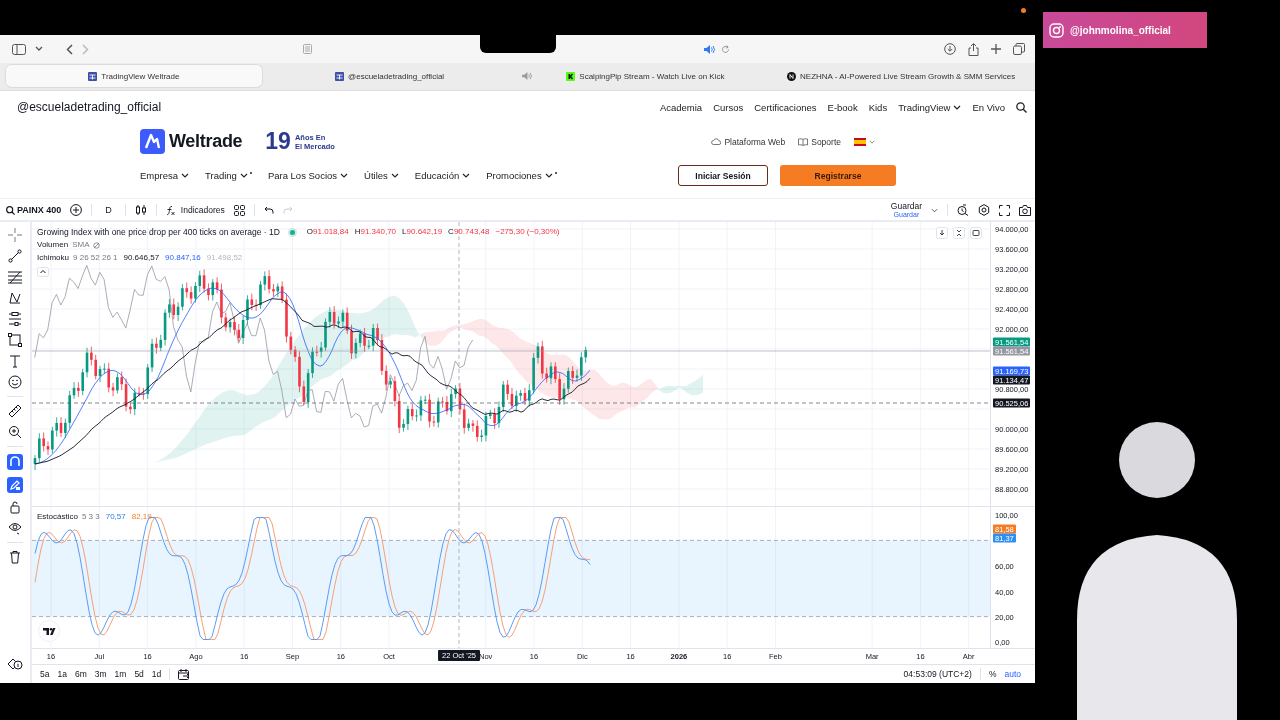 The width and height of the screenshot is (1280, 720). What do you see at coordinates (942, 233) in the screenshot?
I see `arrow-down-icon` at bounding box center [942, 233].